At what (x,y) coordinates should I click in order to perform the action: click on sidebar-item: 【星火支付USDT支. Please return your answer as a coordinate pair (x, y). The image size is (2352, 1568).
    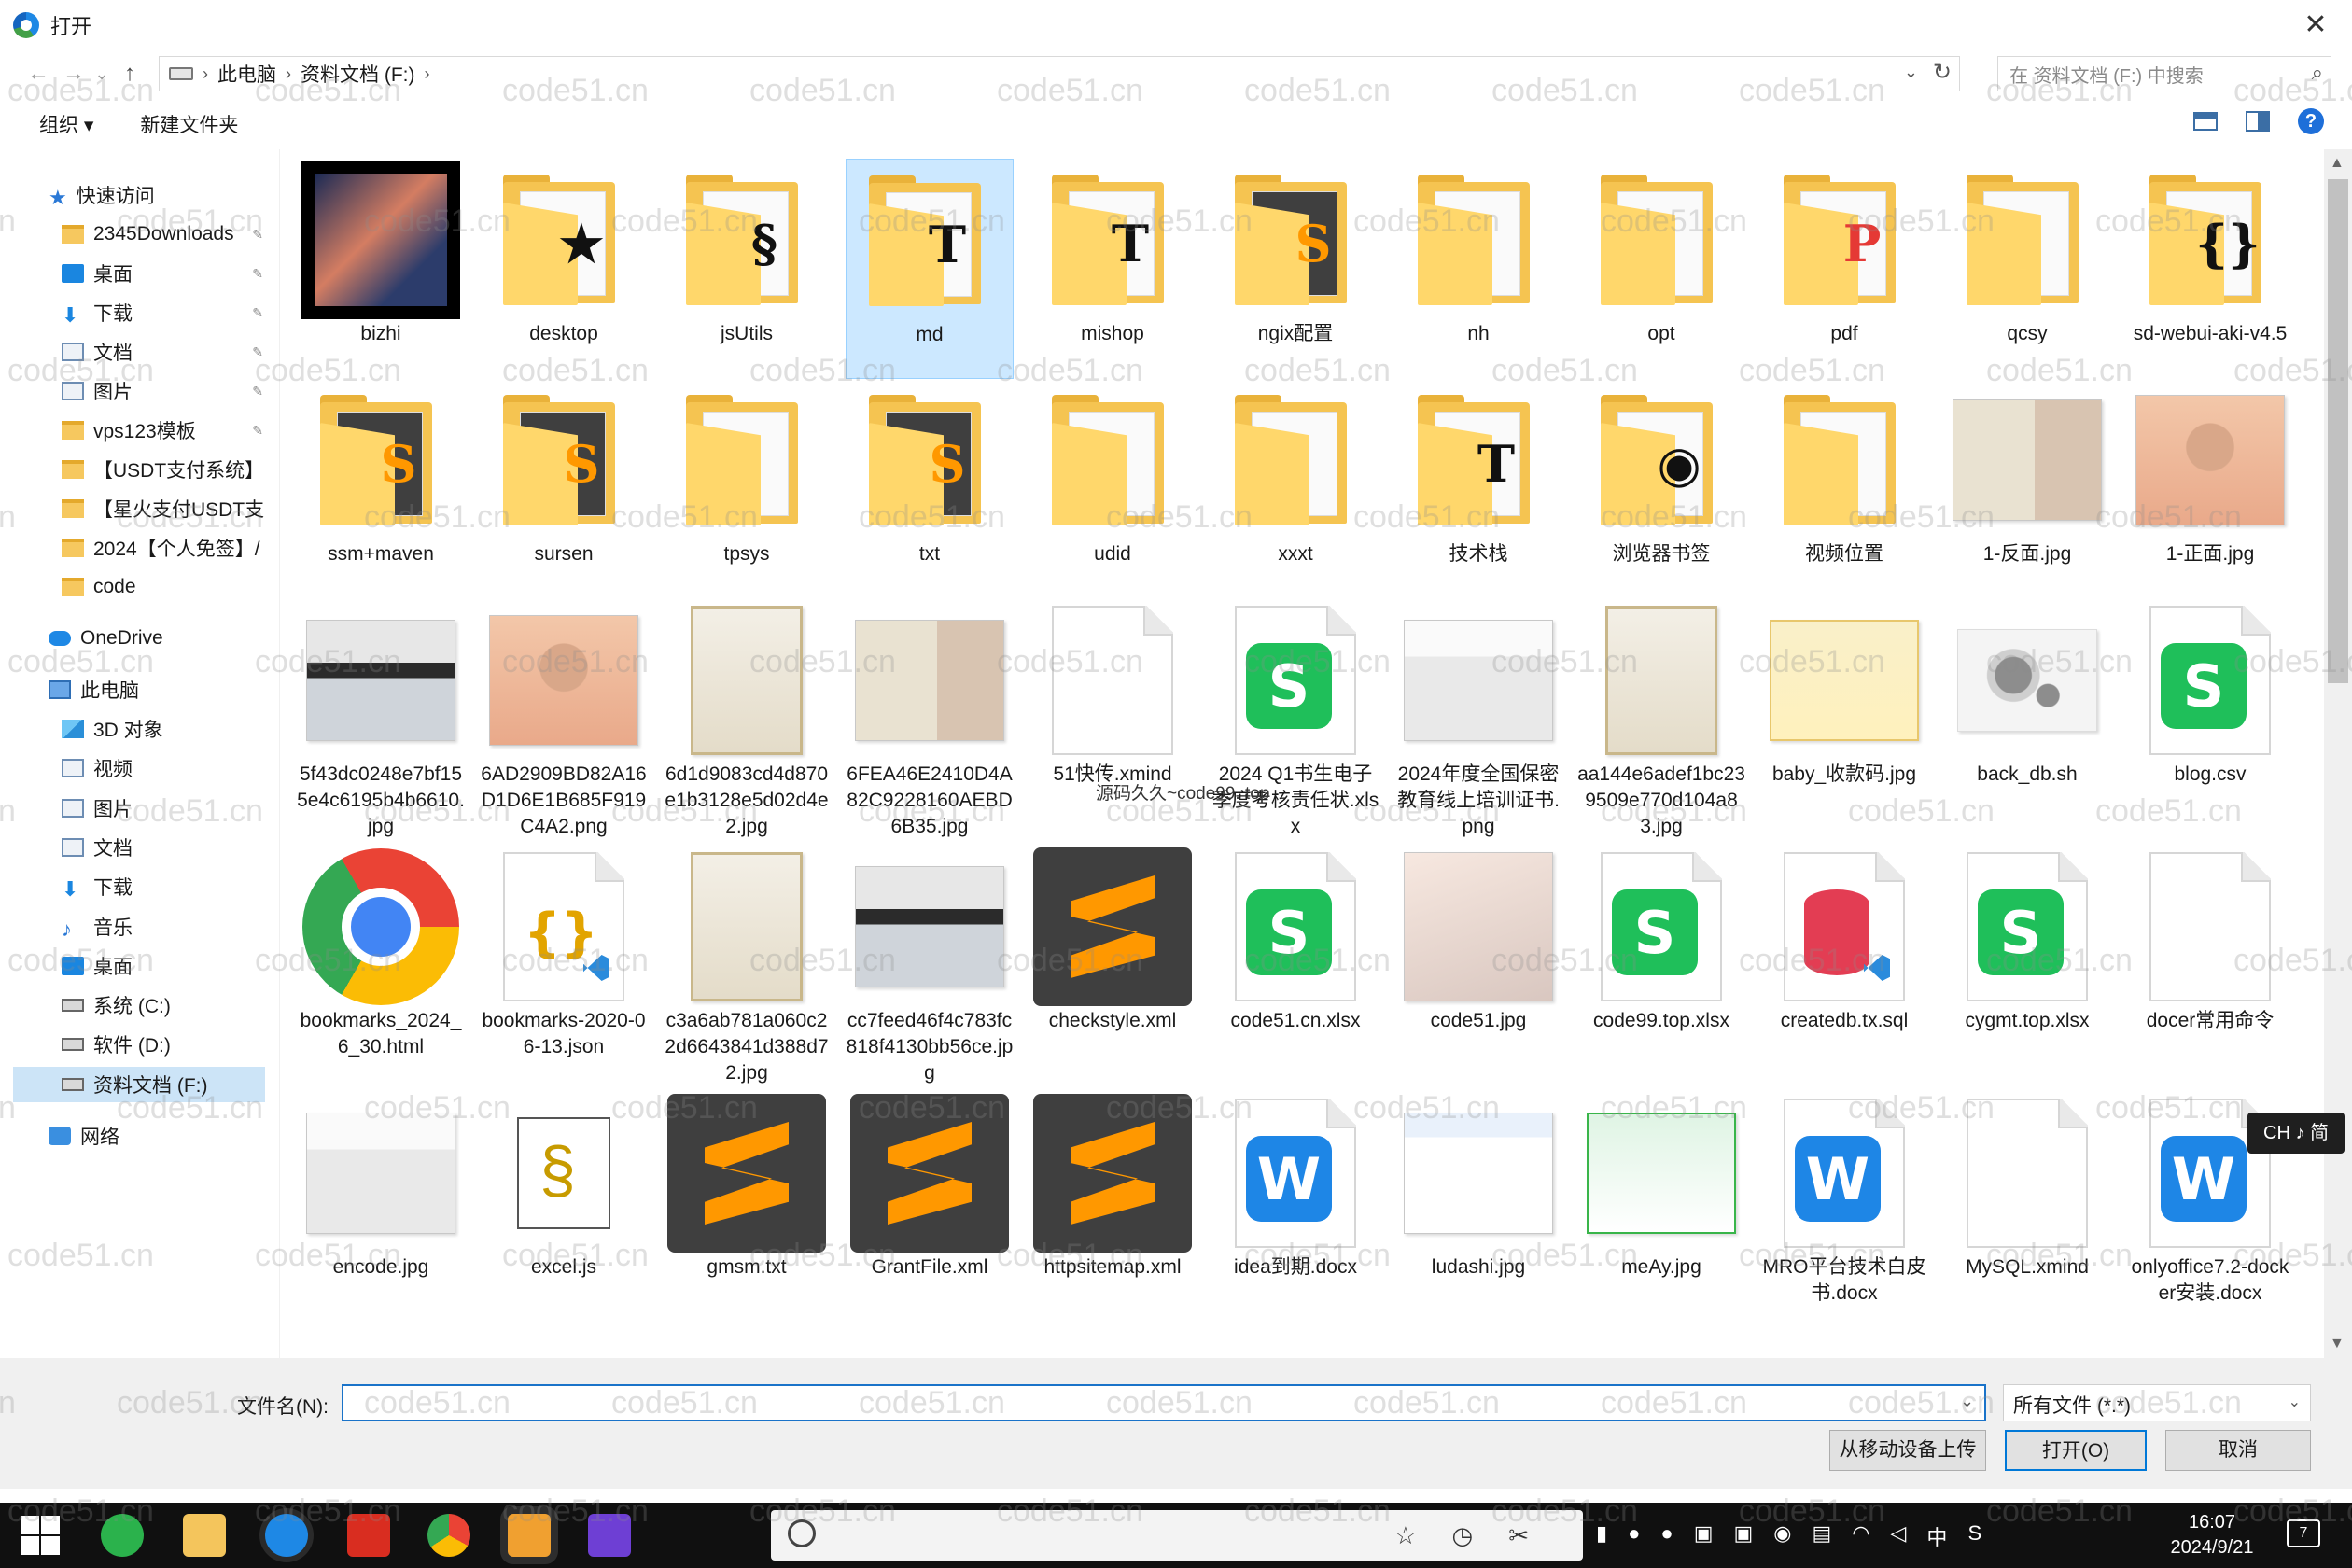
    Looking at the image, I should click on (166, 508).